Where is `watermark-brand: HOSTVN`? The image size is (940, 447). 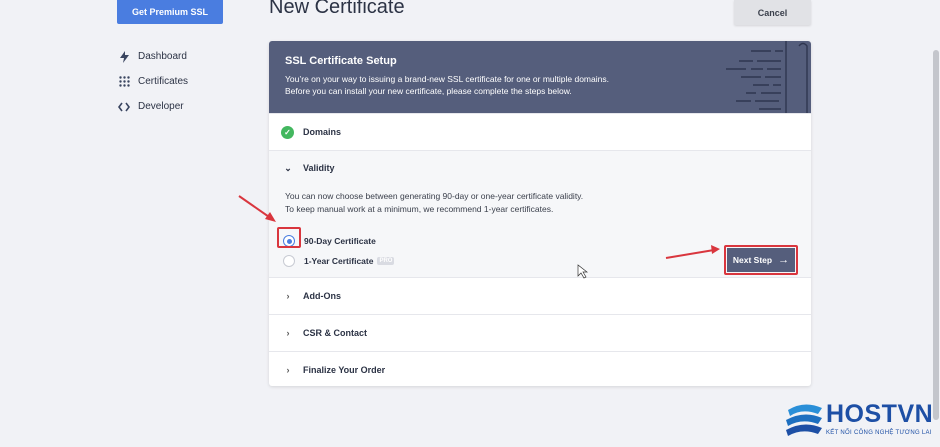
watermark-brand: HOSTVN is located at coordinates (880, 414).